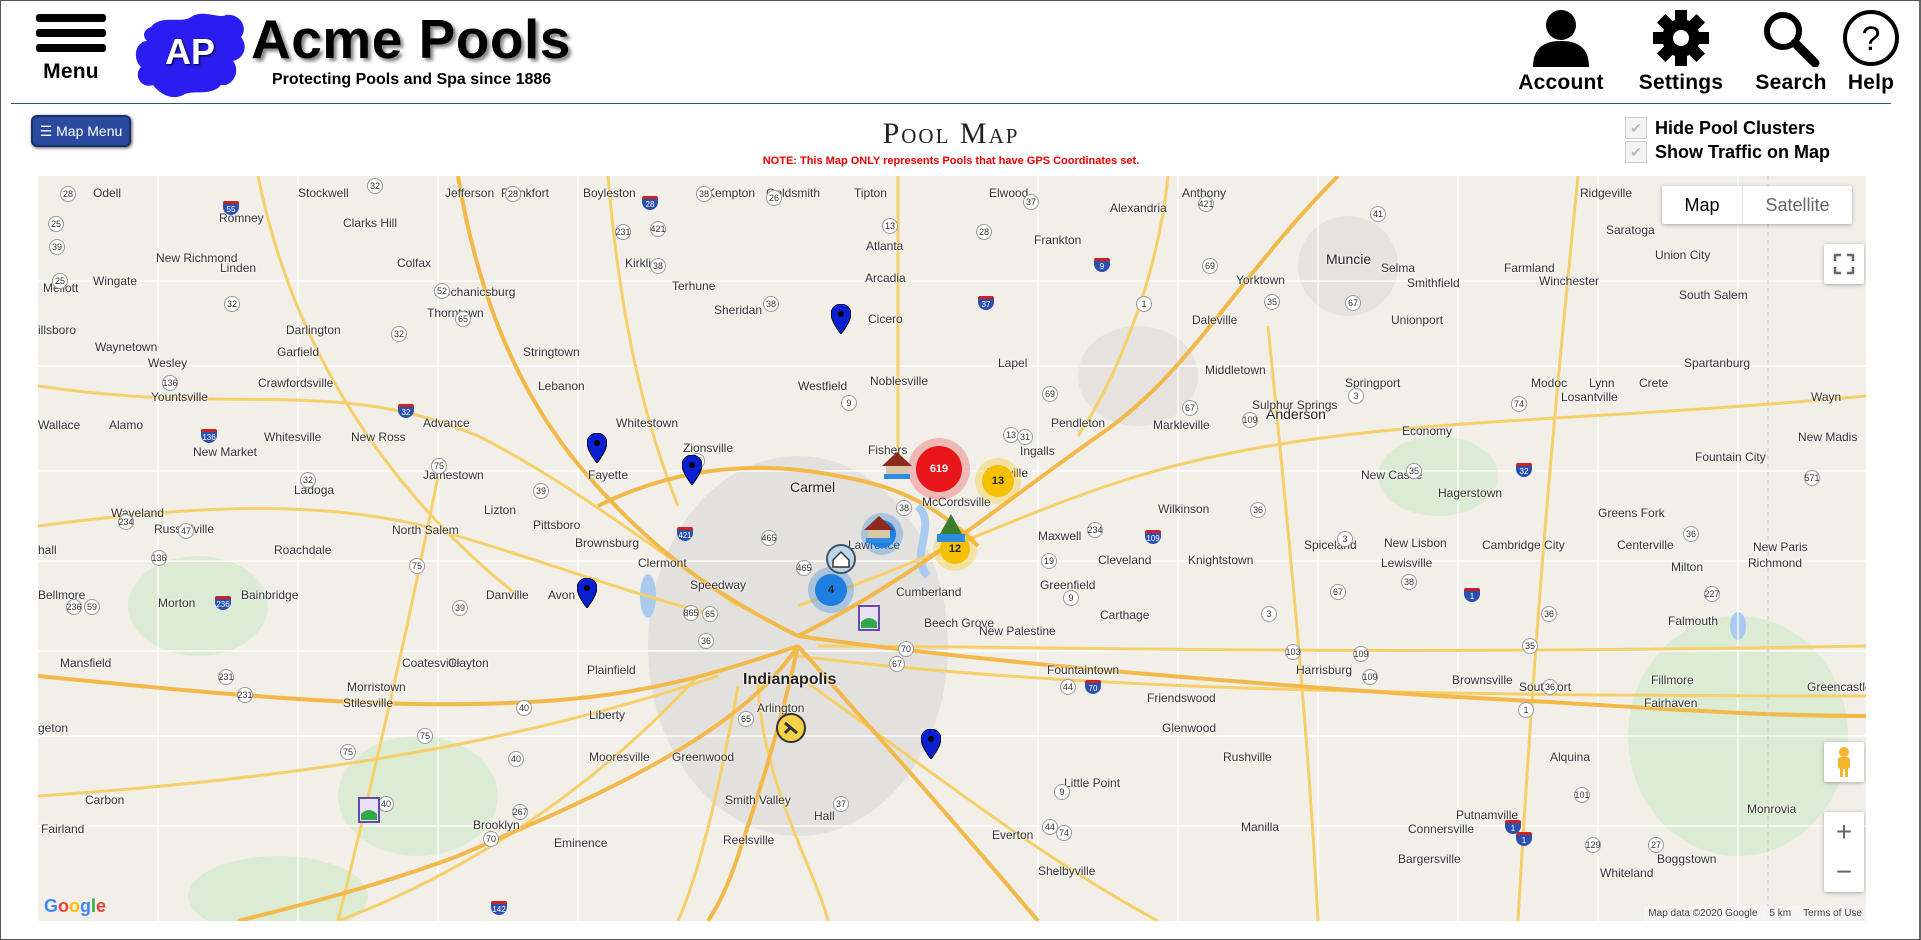 The height and width of the screenshot is (940, 1921). I want to click on place-label: Greenwood, so click(703, 757).